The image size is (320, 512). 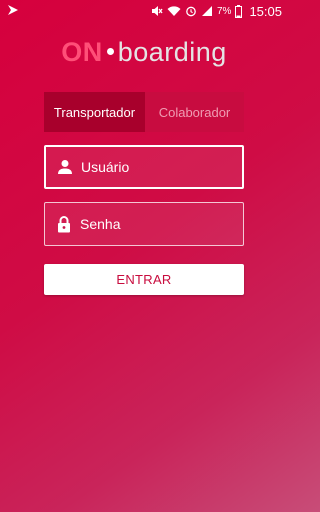 What do you see at coordinates (224, 11) in the screenshot?
I see `battery-percent: 7%` at bounding box center [224, 11].